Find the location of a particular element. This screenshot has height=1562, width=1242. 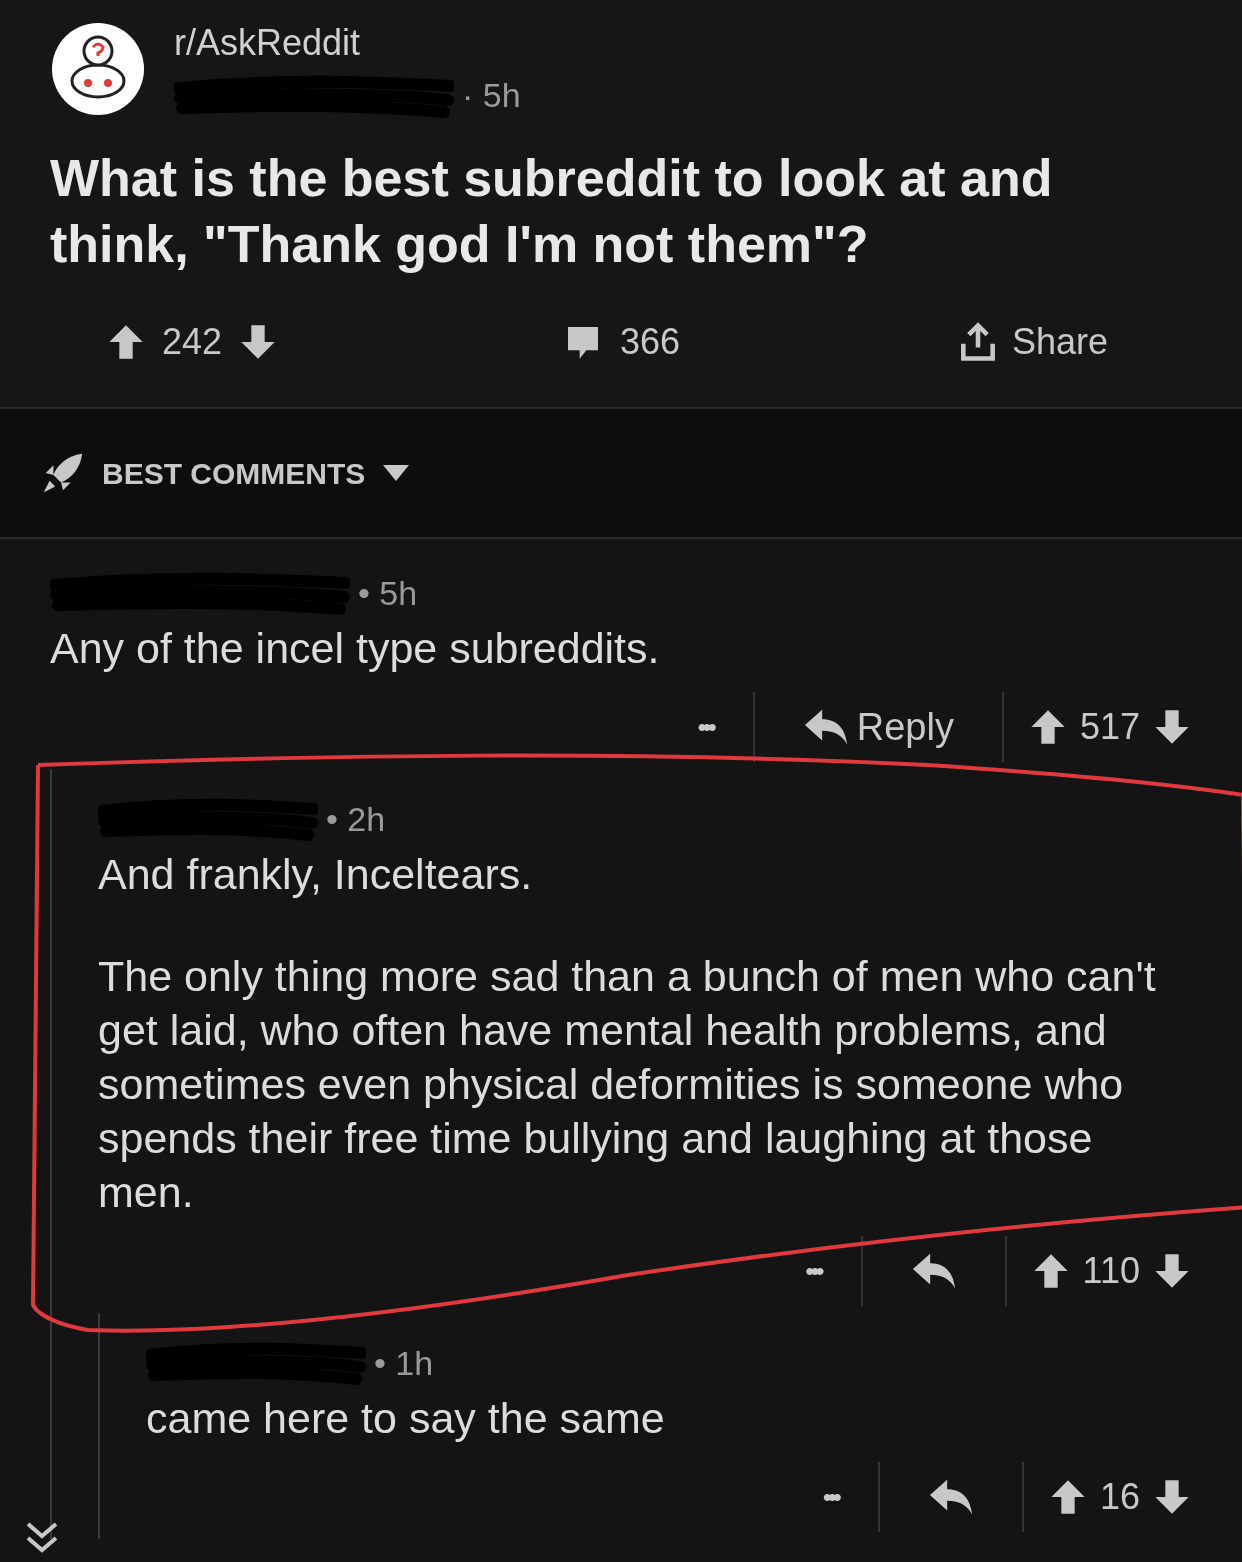

comment-text: The only thing more sad than a bunch of men who can't get laid, who often have mental health problems, and sometimes even physical deformities is someone who spends their free time bullying and laughing at those men. is located at coordinates (627, 1084).